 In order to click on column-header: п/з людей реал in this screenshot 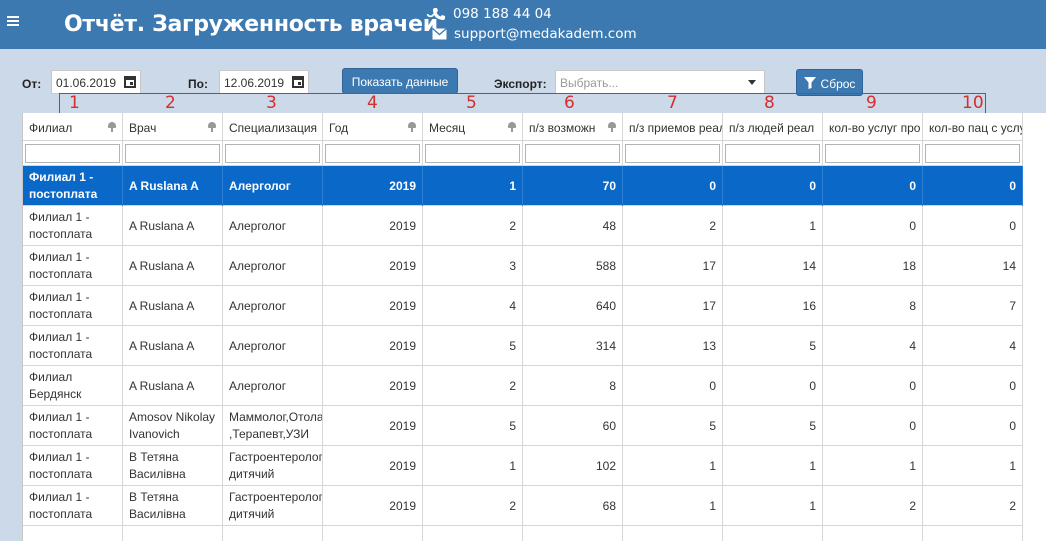, I will do `click(773, 127)`.